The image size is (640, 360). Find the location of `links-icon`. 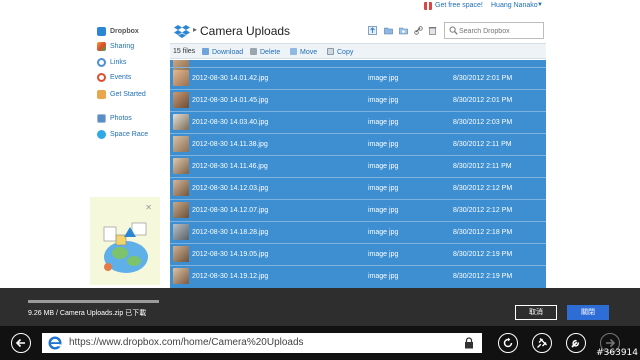

links-icon is located at coordinates (101, 62).